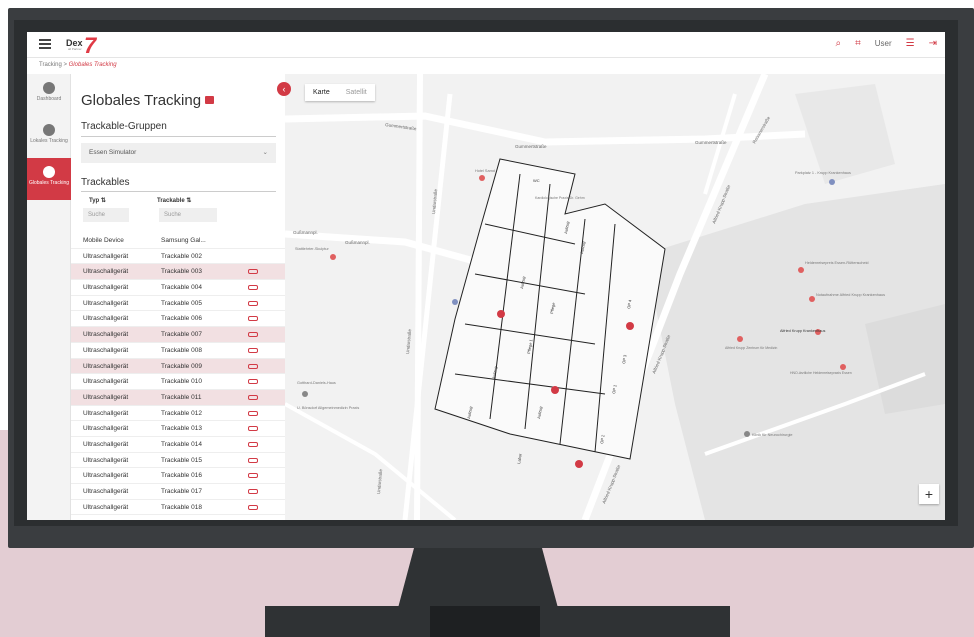  Describe the element at coordinates (49, 99) in the screenshot. I see `nav-label: Dashboard` at that location.